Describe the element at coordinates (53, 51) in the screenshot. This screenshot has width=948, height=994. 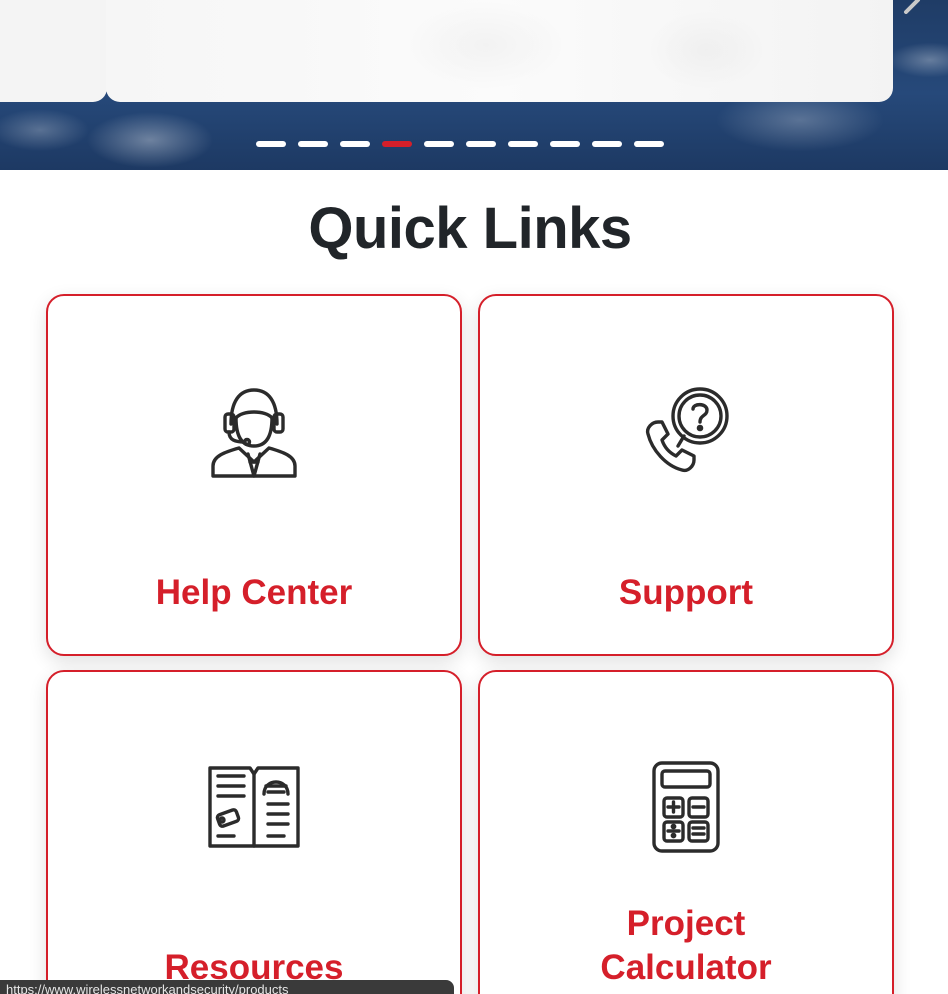
I see `previous-slide-peek` at that location.